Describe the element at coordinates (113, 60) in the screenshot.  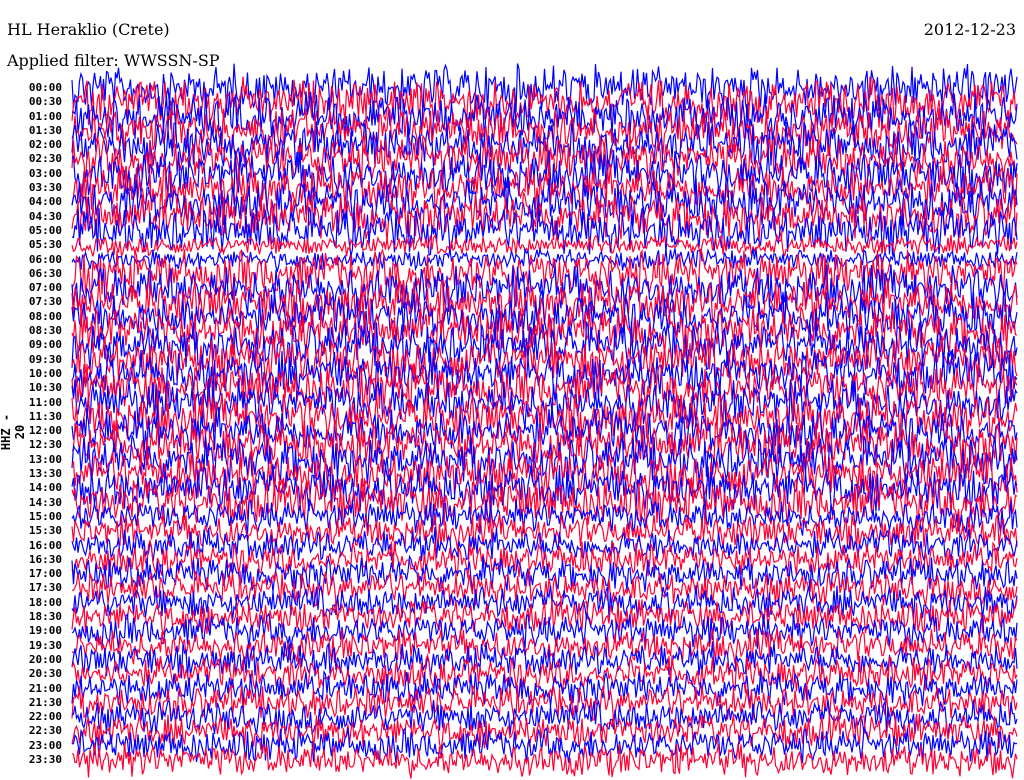
I see `filter-label: Applied filter: WWSSN-SP` at that location.